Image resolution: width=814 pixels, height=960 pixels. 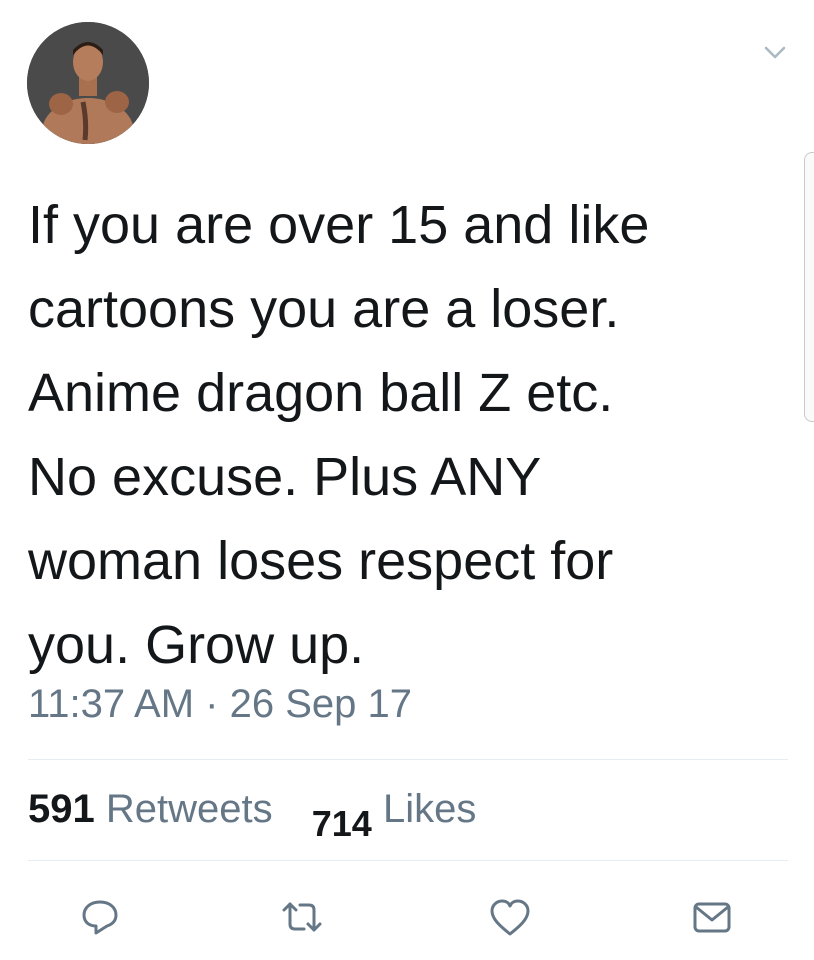 I want to click on tweet-line: woman loses respect for, so click(x=321, y=561).